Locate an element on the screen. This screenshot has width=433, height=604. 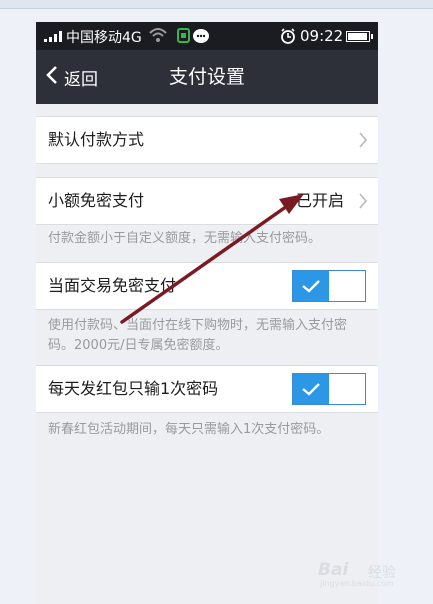
setting-label: 默认付款方式 is located at coordinates (96, 139).